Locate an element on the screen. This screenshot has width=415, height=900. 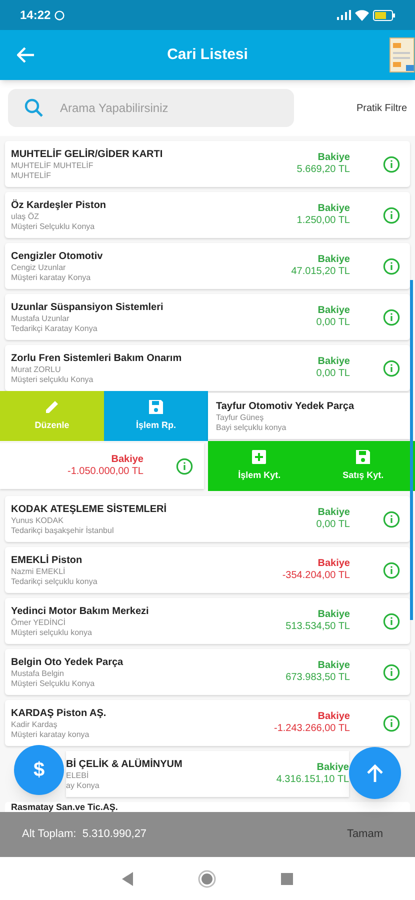
account-card: Bakiye -1.050.000,00 TL is located at coordinates (102, 466).